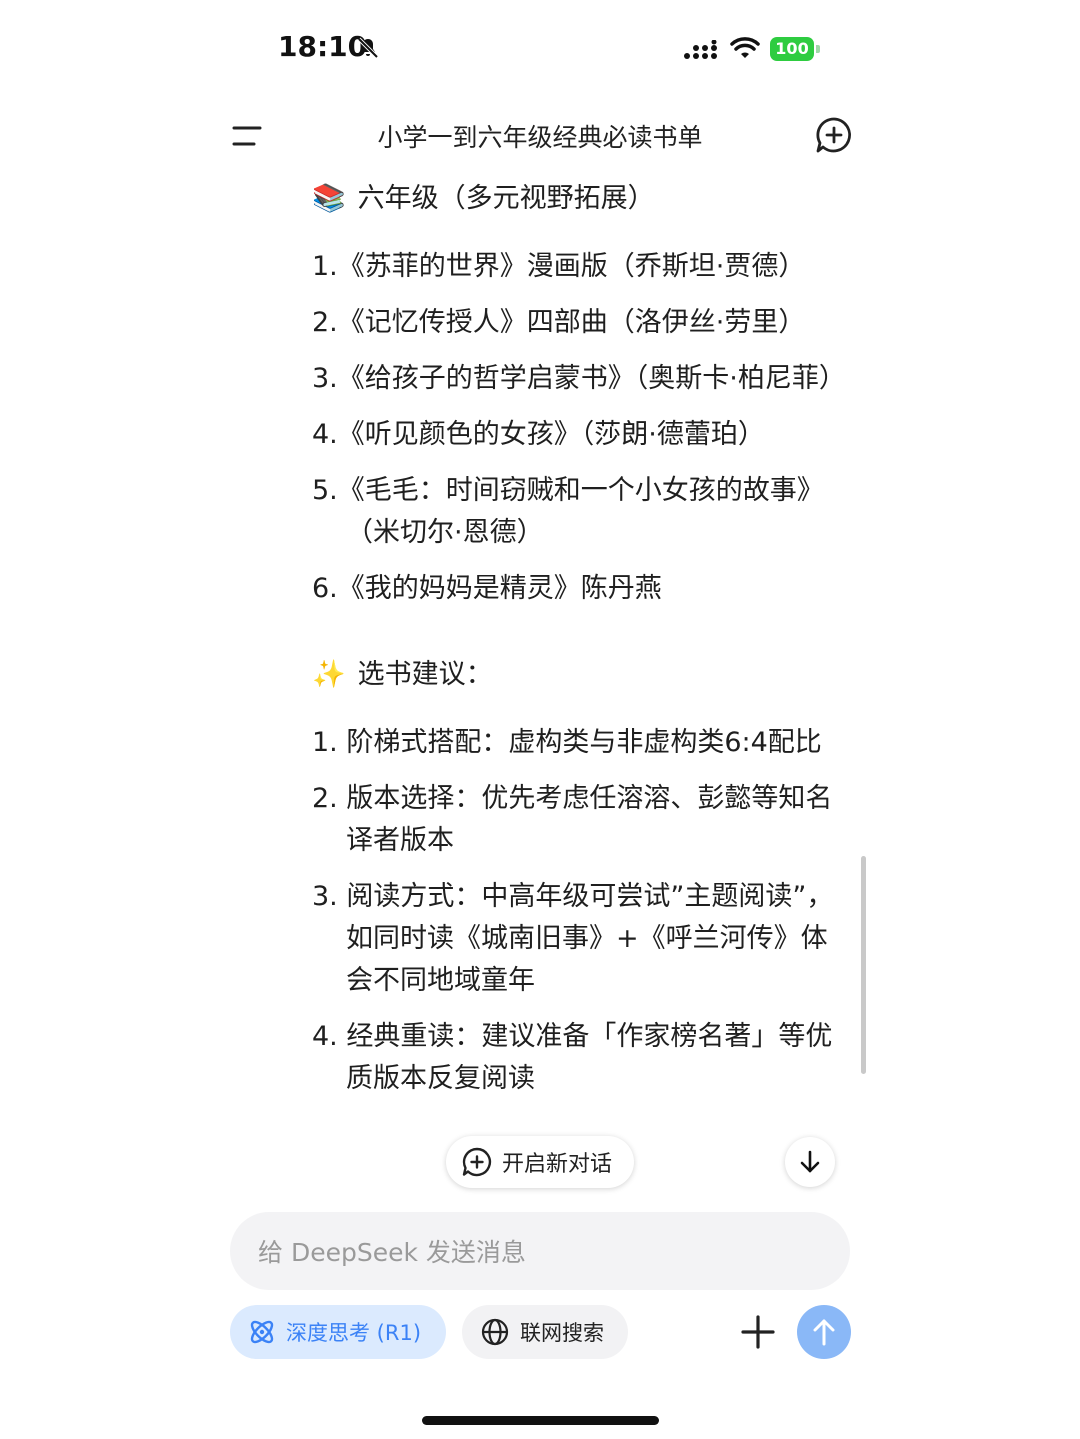 The width and height of the screenshot is (1080, 1439). What do you see at coordinates (568, 511) in the screenshot?
I see `list-item: 5.《毛毛：时间窃贼和一个小女孩的故事》（米切尔·恩德）` at bounding box center [568, 511].